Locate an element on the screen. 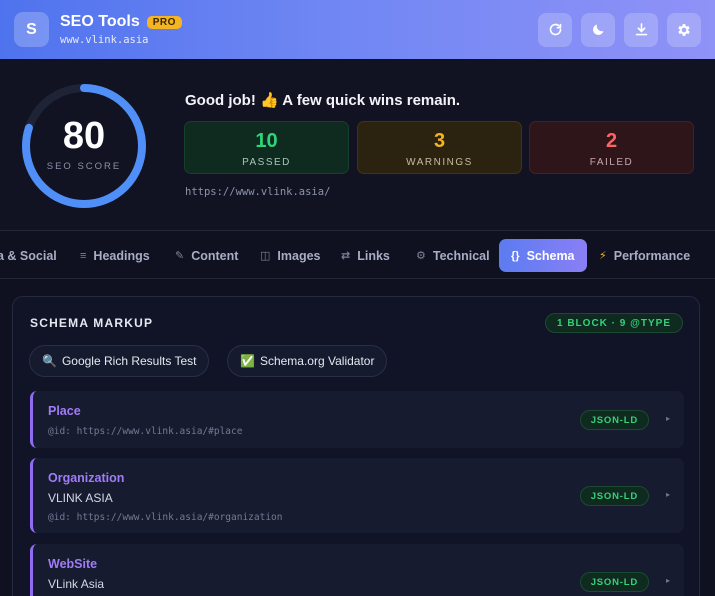 The height and width of the screenshot is (596, 715). tab-meta-social: a & Social is located at coordinates (28, 255).